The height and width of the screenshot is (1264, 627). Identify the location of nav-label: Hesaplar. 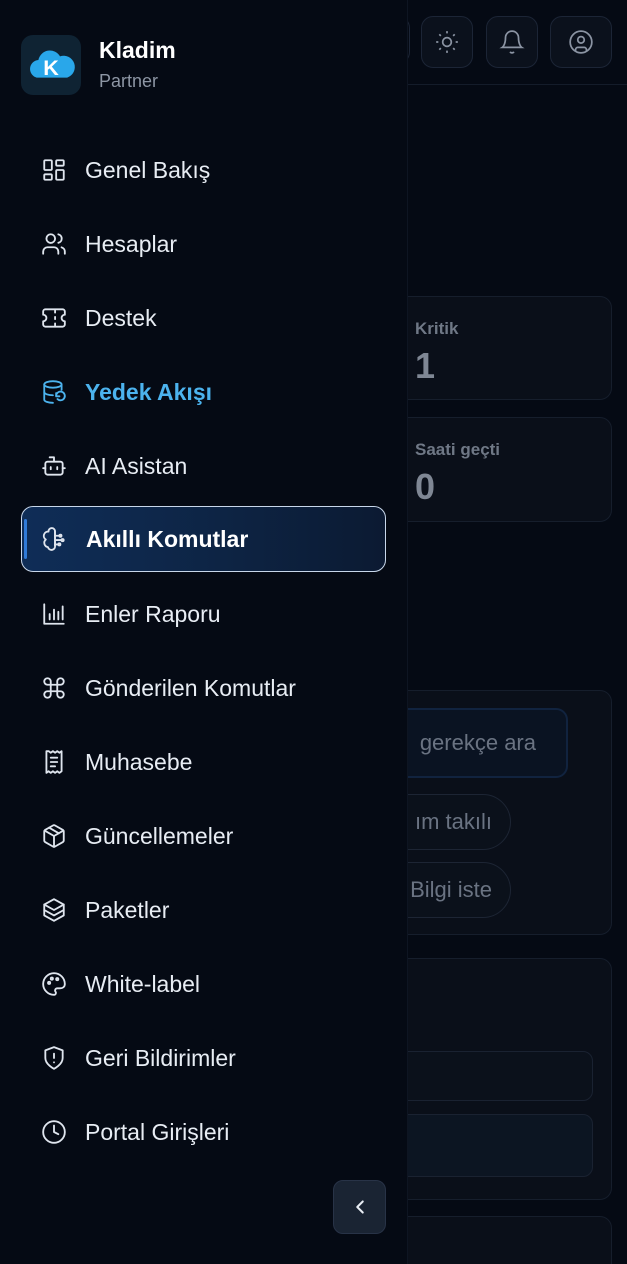
(131, 243).